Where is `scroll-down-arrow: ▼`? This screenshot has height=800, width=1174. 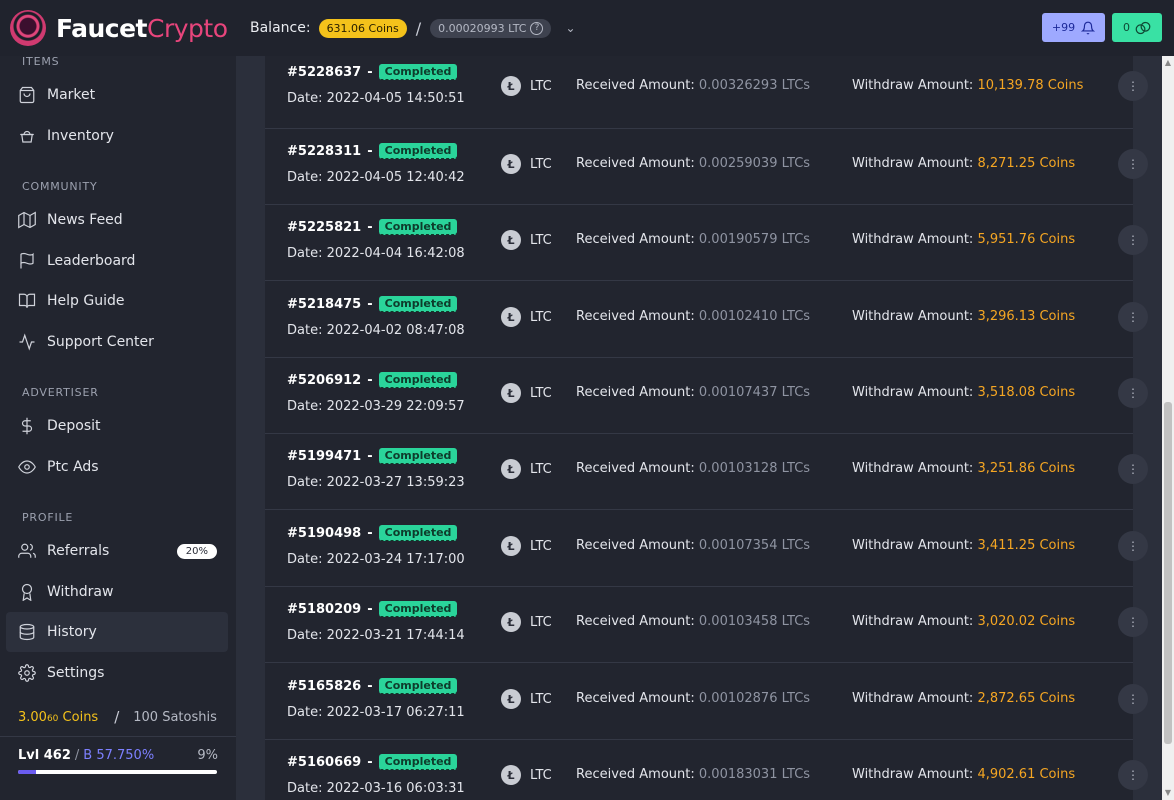 scroll-down-arrow: ▼ is located at coordinates (1168, 793).